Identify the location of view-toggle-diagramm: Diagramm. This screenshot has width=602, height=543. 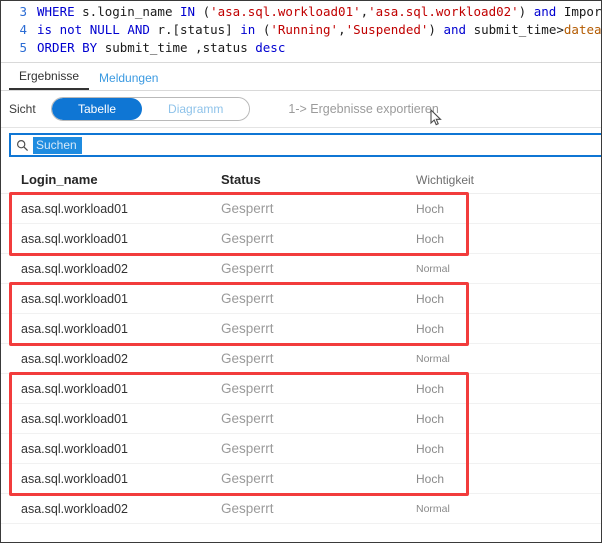
(196, 109).